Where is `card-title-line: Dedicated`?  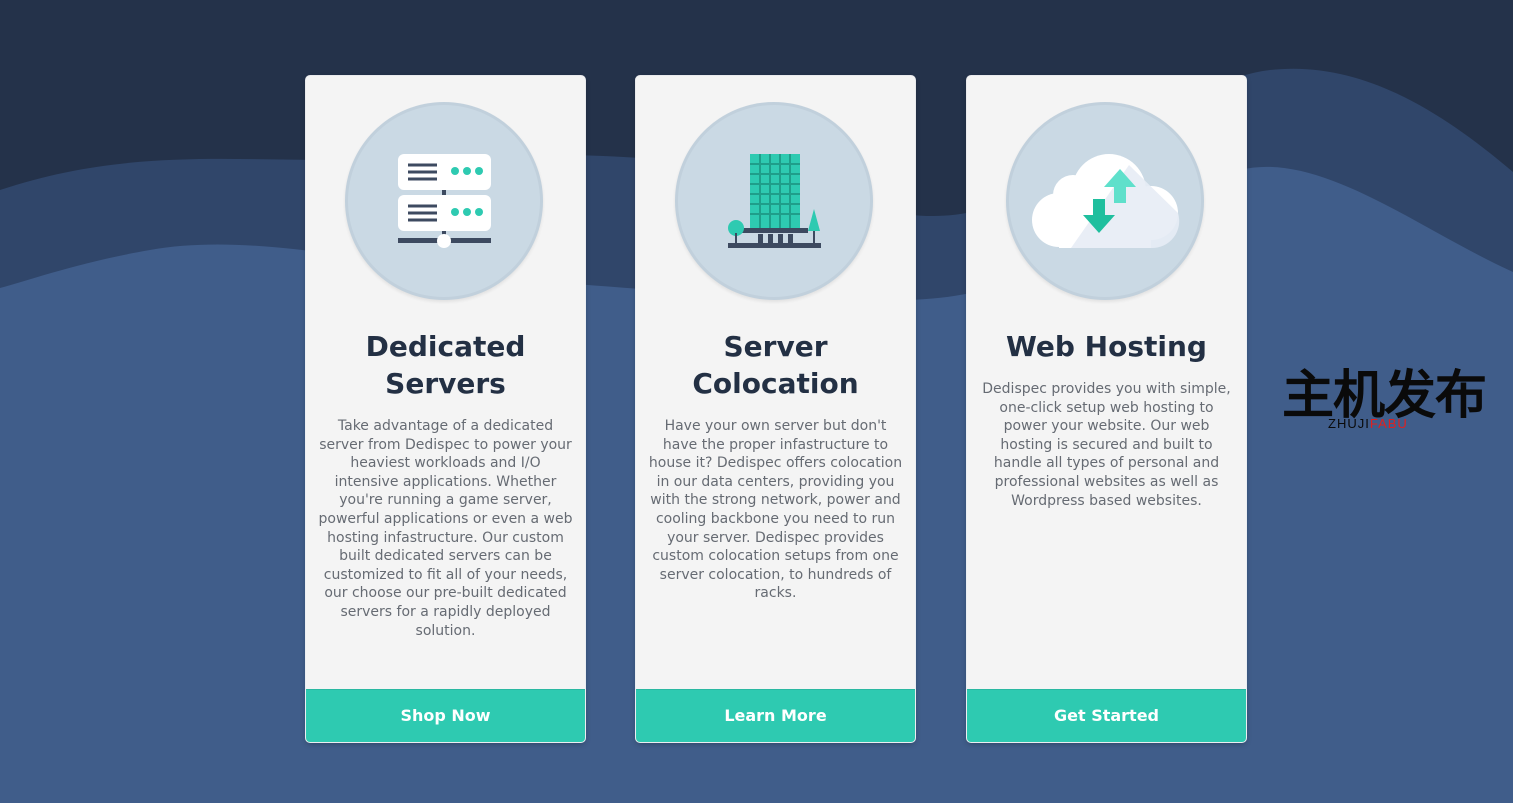 card-title-line: Dedicated is located at coordinates (445, 346).